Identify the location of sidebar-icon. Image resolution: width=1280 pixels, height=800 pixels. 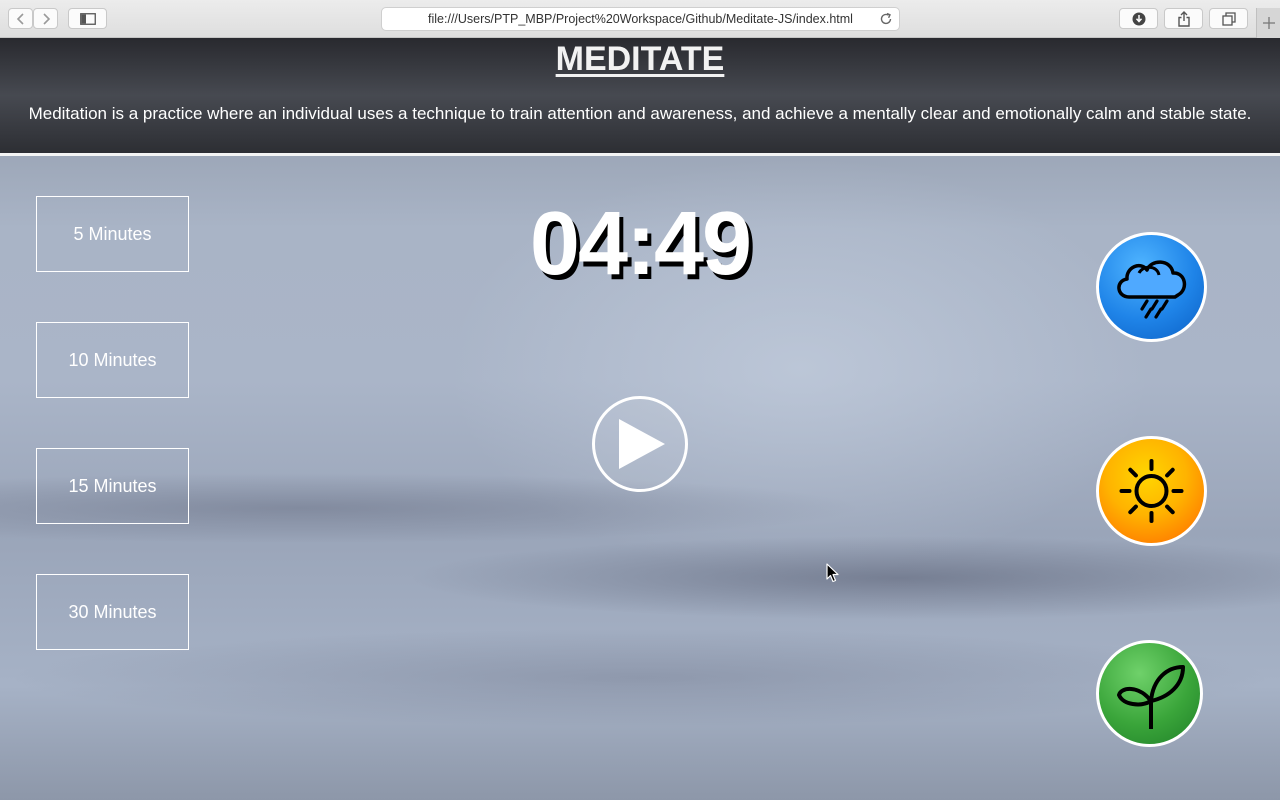
(87, 18).